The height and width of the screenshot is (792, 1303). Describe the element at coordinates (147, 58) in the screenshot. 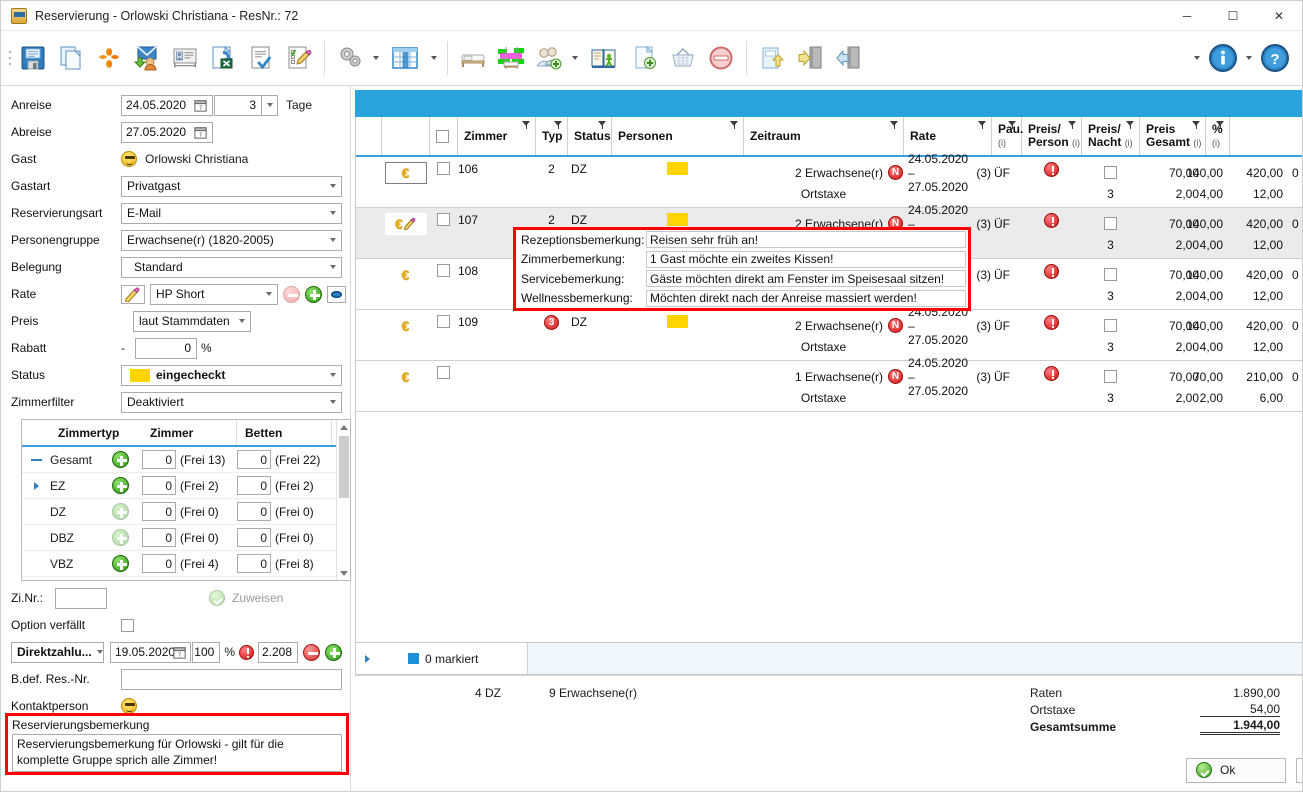

I see `mail-guest-icon` at that location.